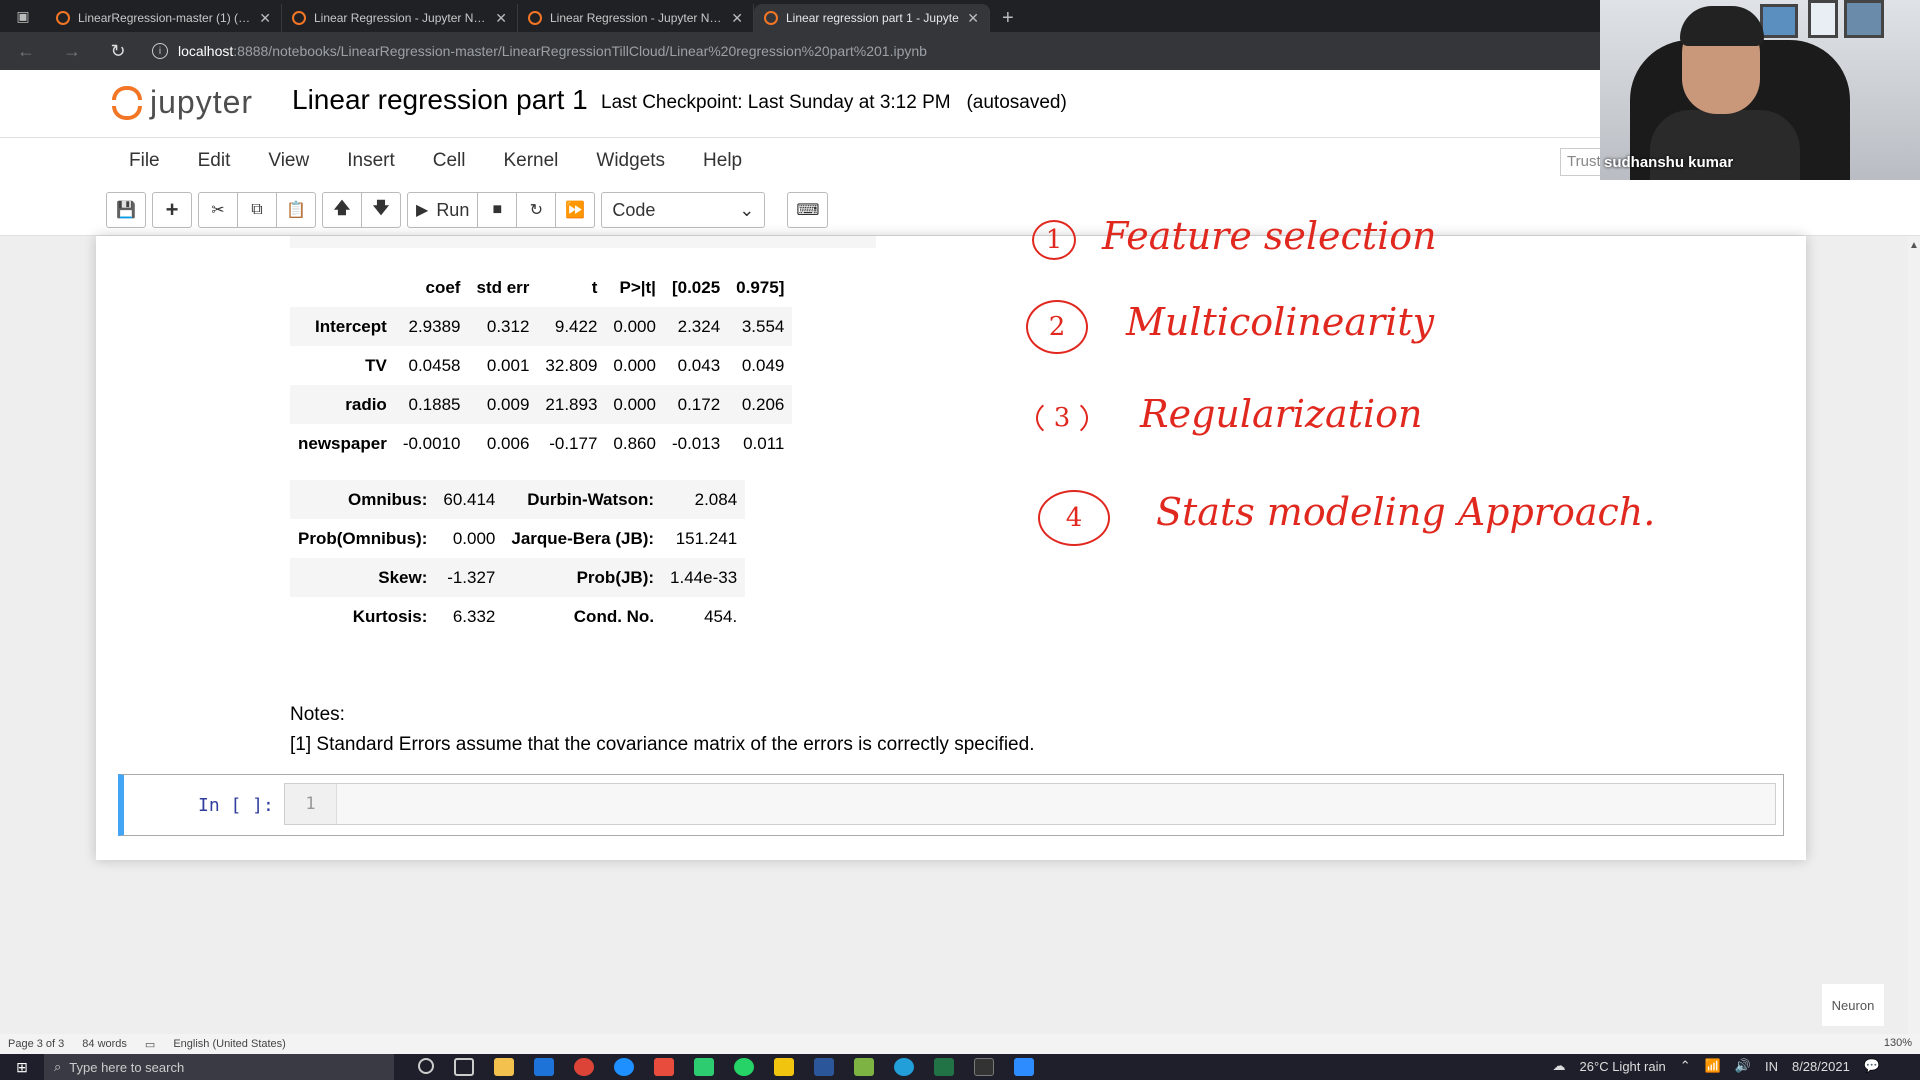 The image size is (1920, 1080). I want to click on save-icon: 💾, so click(126, 210).